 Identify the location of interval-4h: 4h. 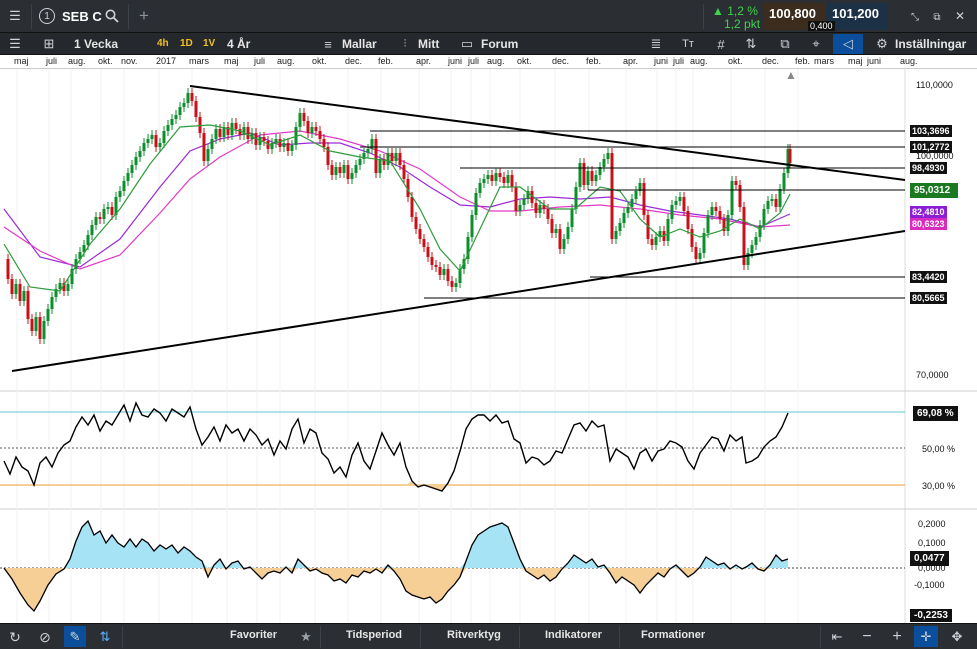
(163, 43).